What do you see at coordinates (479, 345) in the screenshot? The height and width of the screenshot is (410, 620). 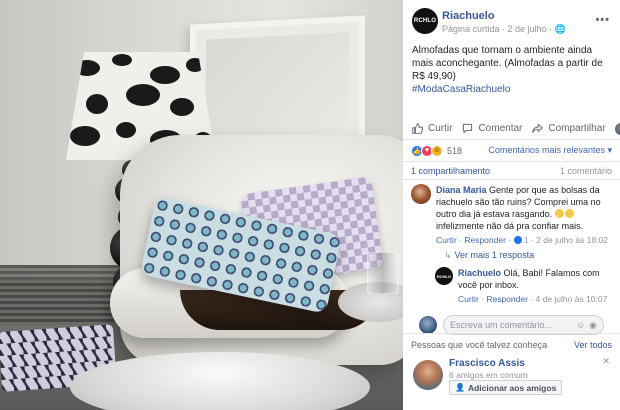 I see `suggestions-title: Pessoas que você talvez conheça` at bounding box center [479, 345].